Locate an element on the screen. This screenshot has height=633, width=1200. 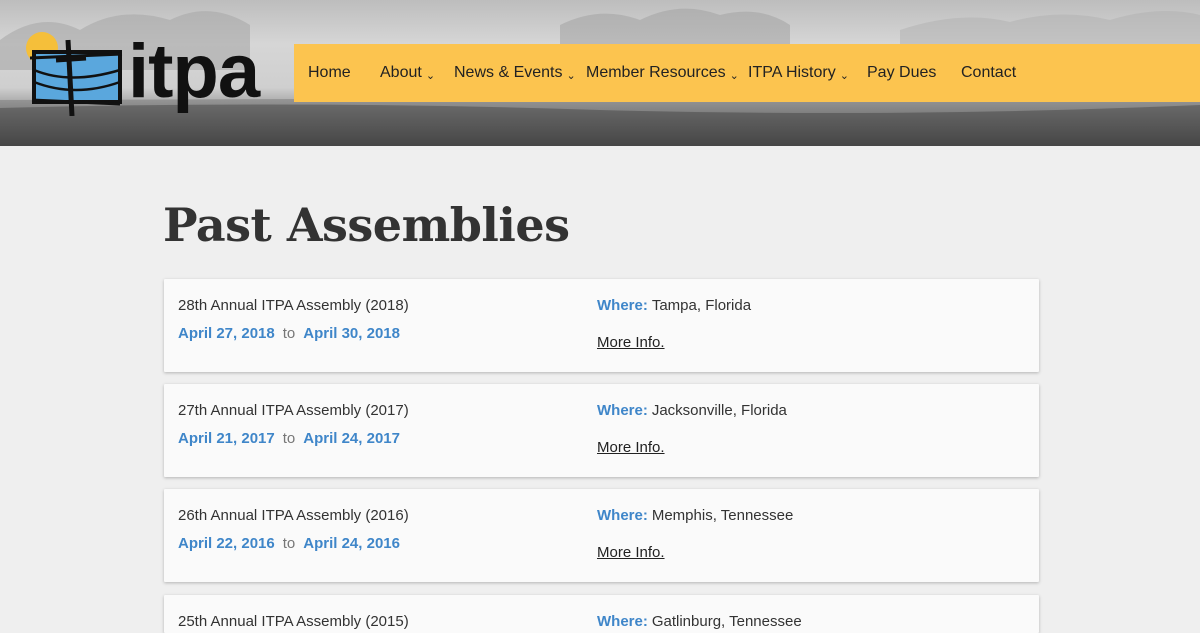
assembly-dates: April 21, 2017 to April 24, 2017 is located at coordinates (289, 438).